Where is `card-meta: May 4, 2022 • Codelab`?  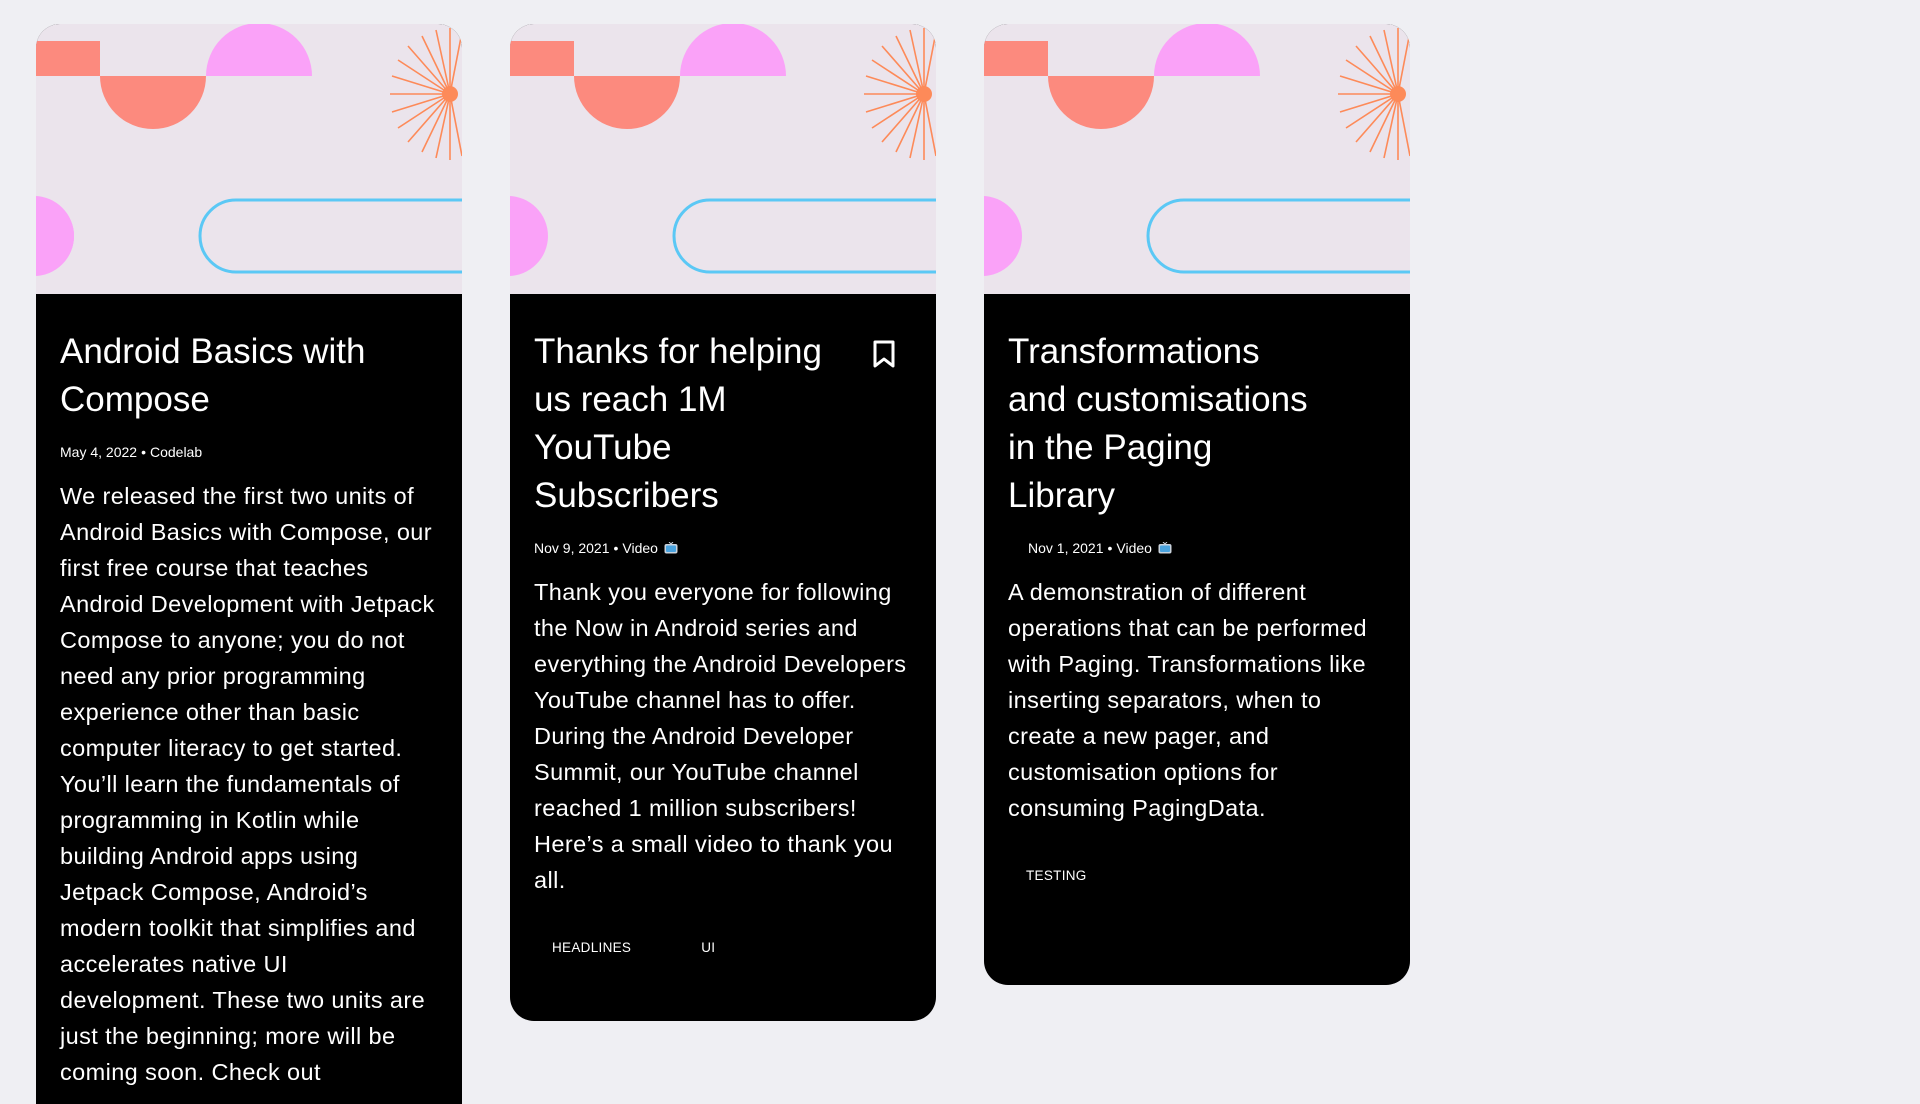 card-meta: May 4, 2022 • Codelab is located at coordinates (249, 452).